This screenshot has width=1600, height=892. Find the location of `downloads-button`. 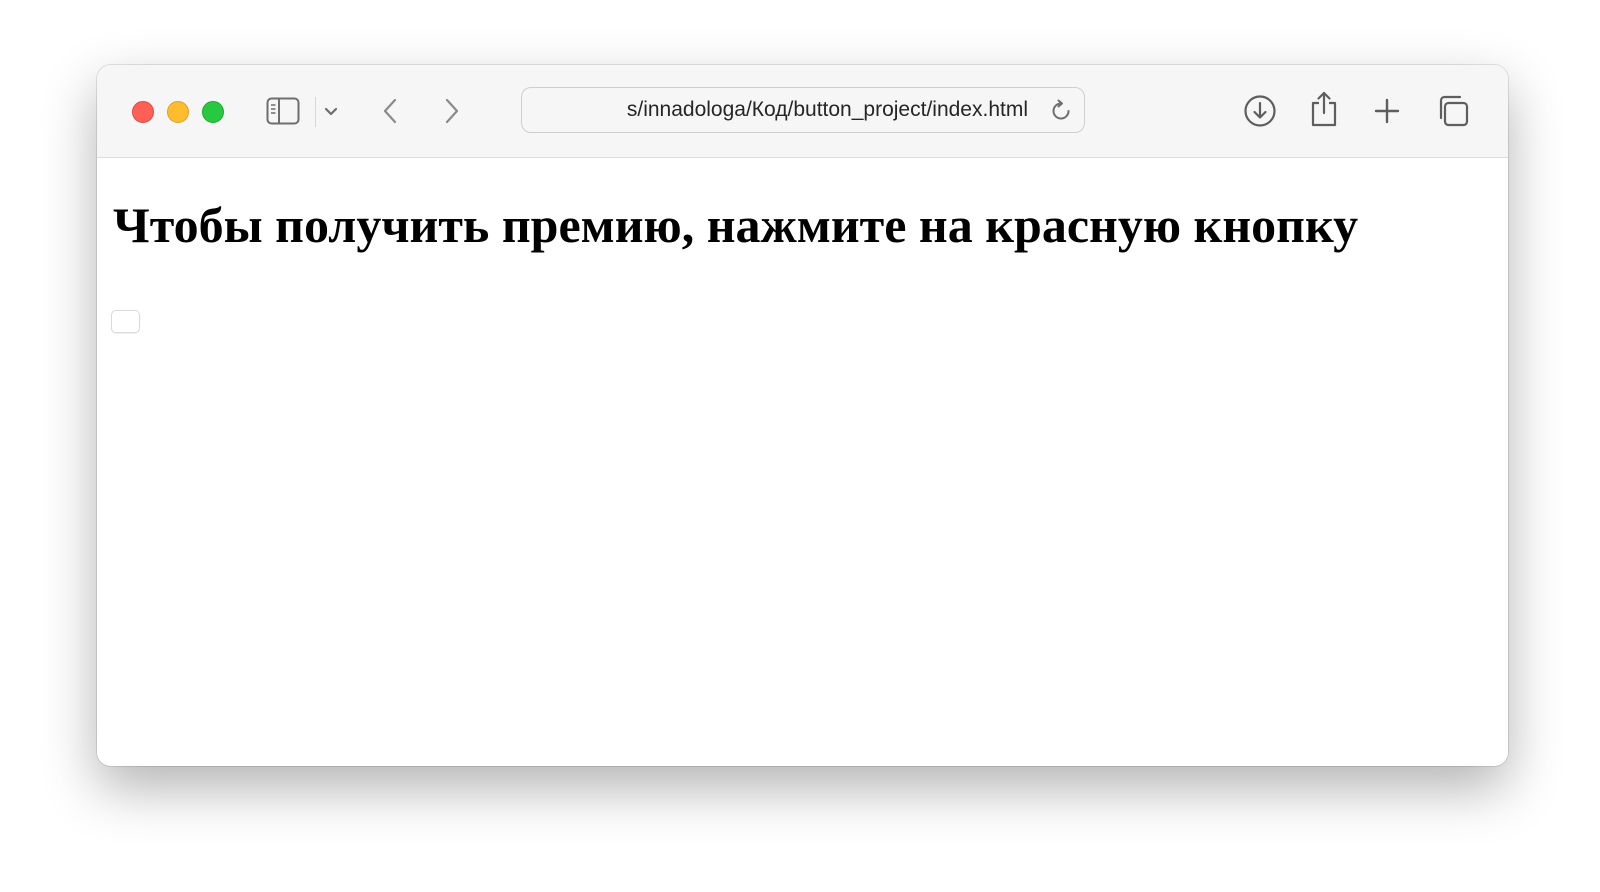

downloads-button is located at coordinates (1260, 111).